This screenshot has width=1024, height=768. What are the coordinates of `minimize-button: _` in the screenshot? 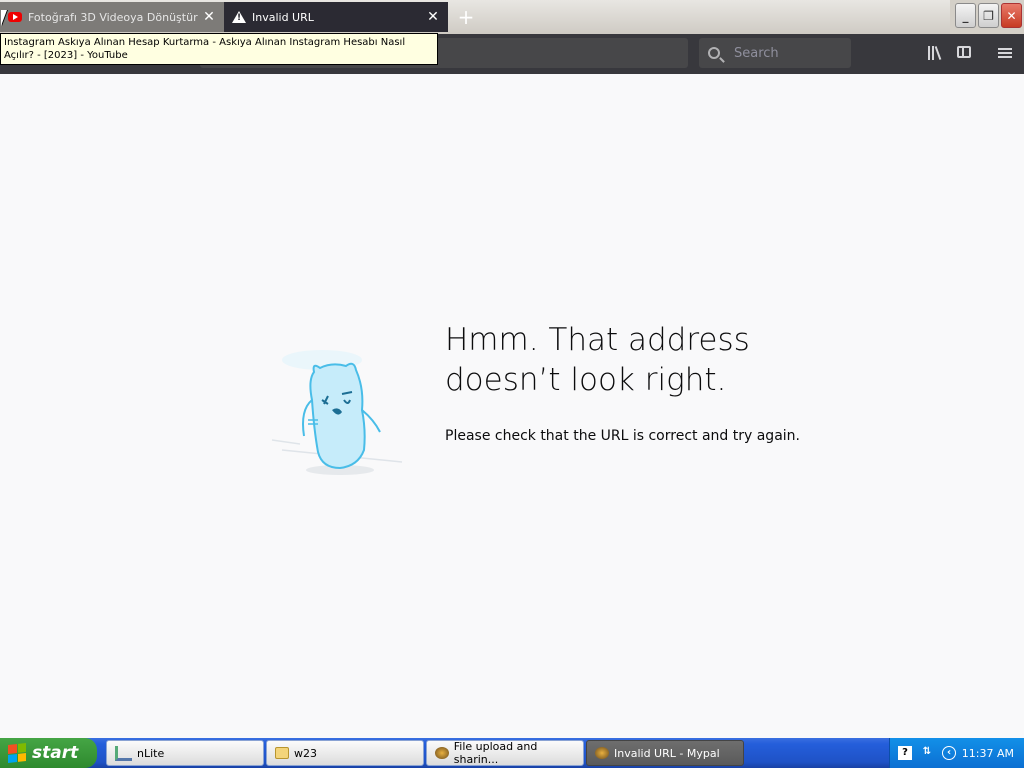 It's located at (965, 15).